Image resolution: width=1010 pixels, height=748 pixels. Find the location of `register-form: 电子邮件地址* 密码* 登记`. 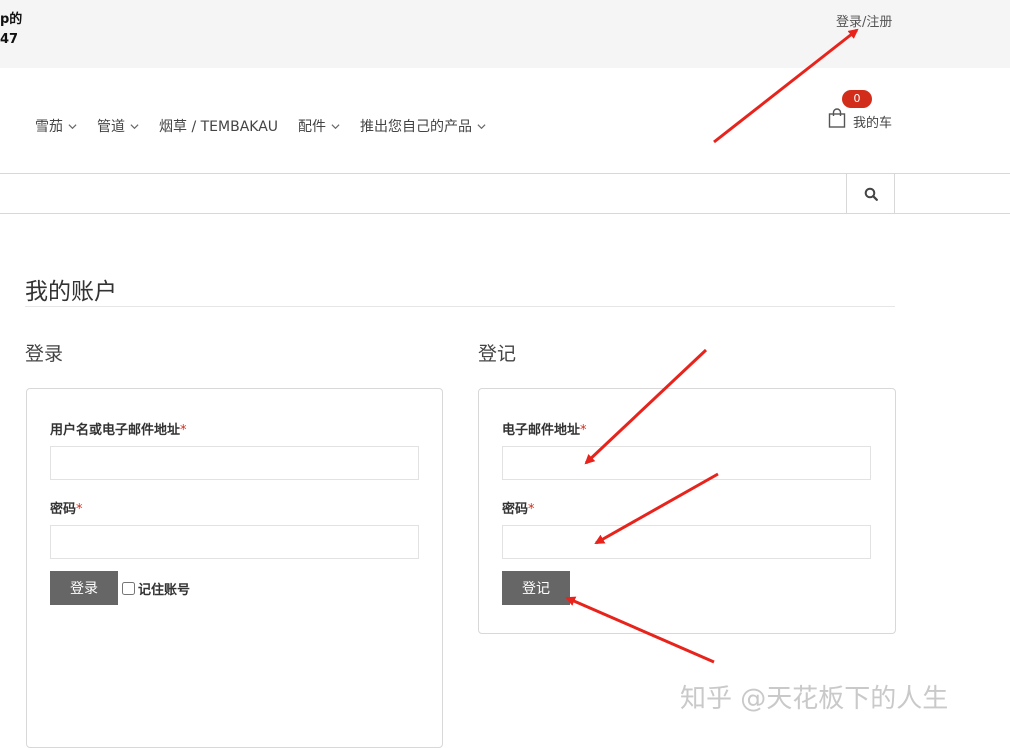

register-form: 电子邮件地址* 密码* 登记 is located at coordinates (687, 511).